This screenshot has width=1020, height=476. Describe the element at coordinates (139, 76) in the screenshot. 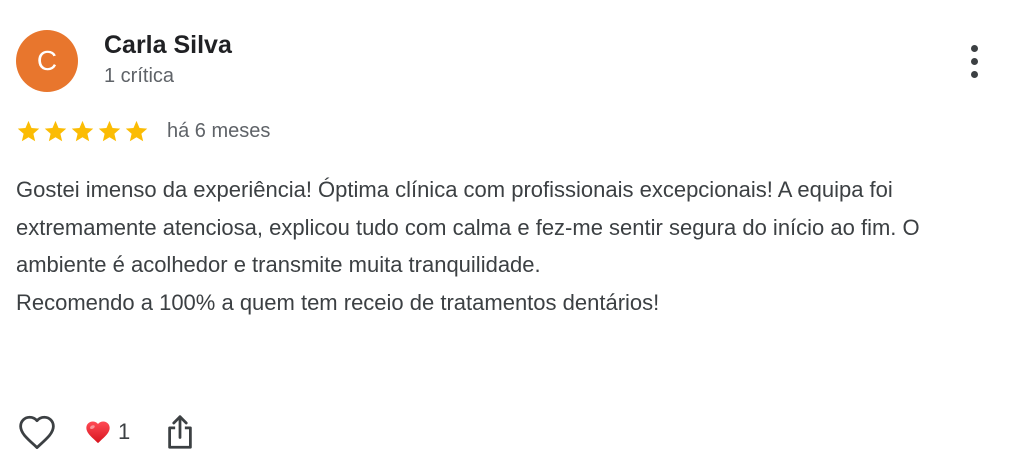

I see `reviewer-review-count: 1 crítica` at that location.